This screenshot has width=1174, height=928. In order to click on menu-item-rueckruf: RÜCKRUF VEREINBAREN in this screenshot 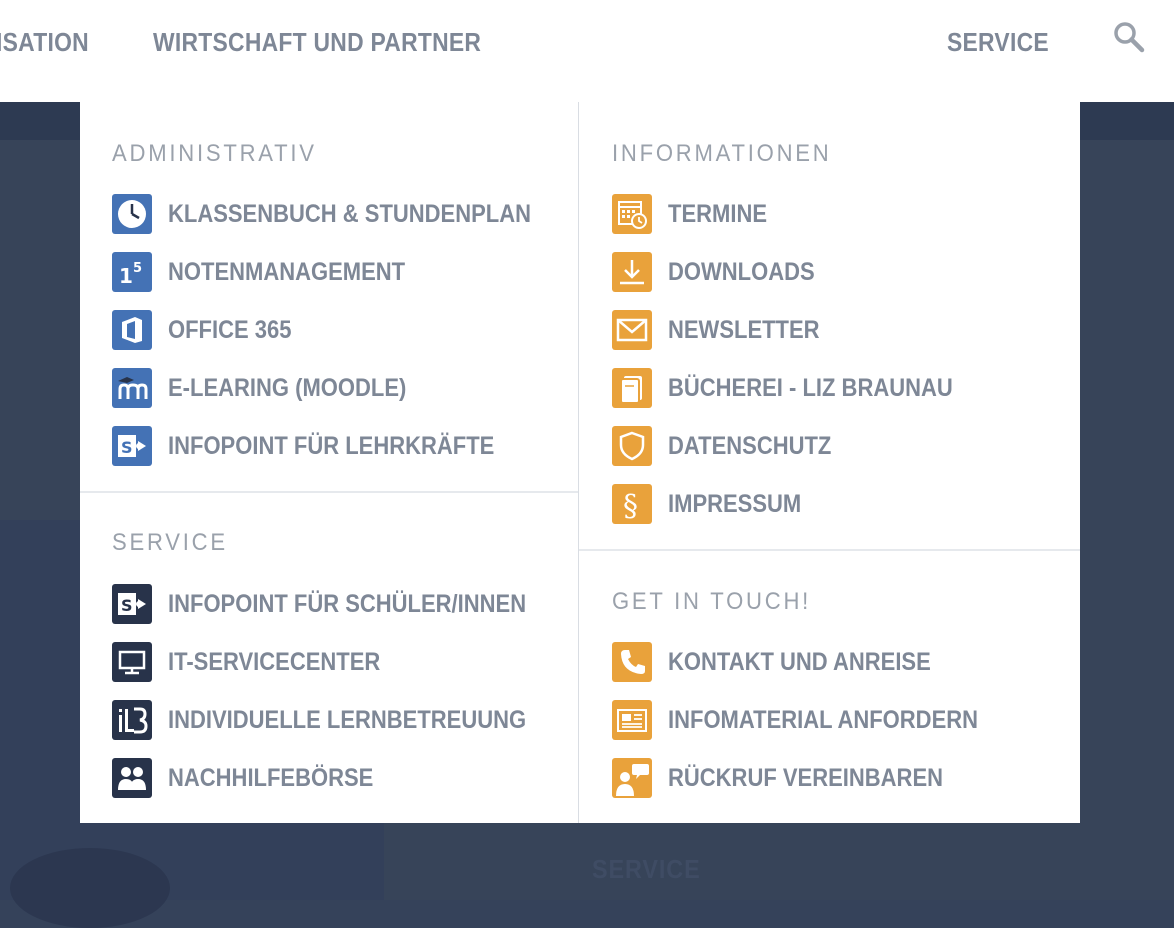, I will do `click(832, 778)`.